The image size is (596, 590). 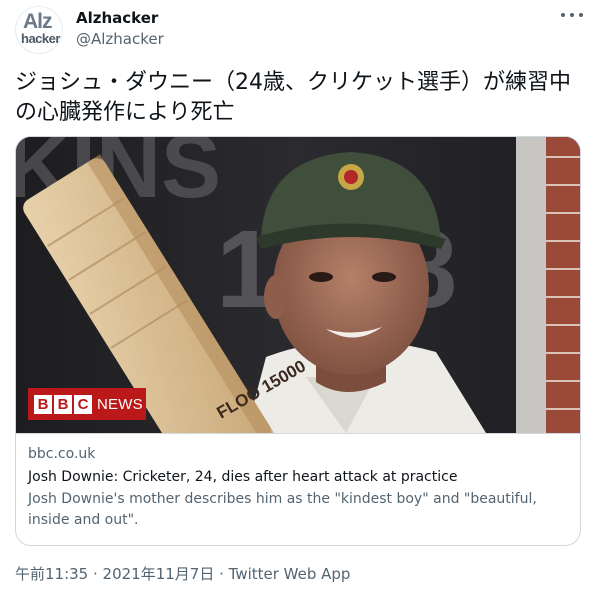 I want to click on bbc-news-logo: B B C NEWS, so click(x=87, y=404).